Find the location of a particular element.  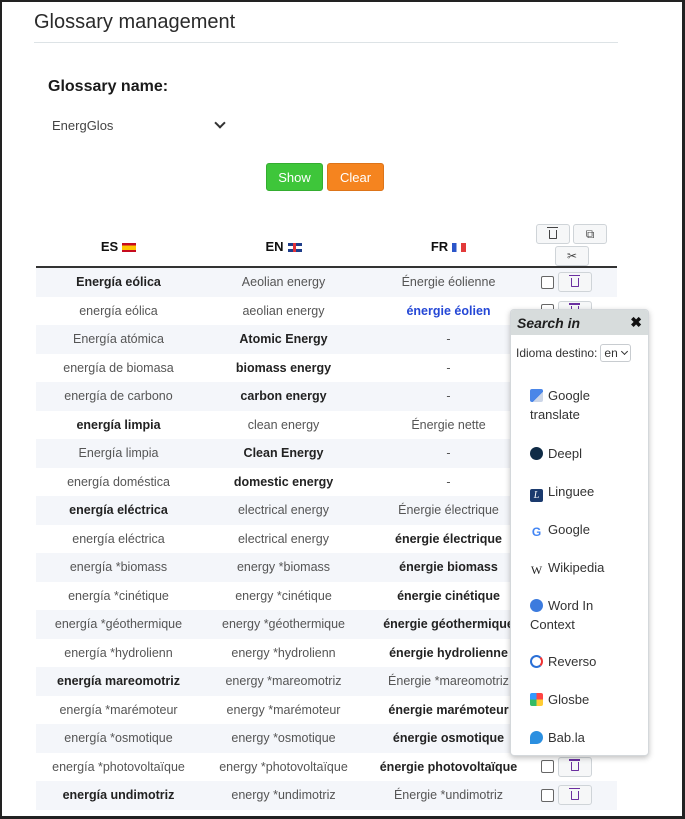

linguee-icon: L is located at coordinates (536, 495).